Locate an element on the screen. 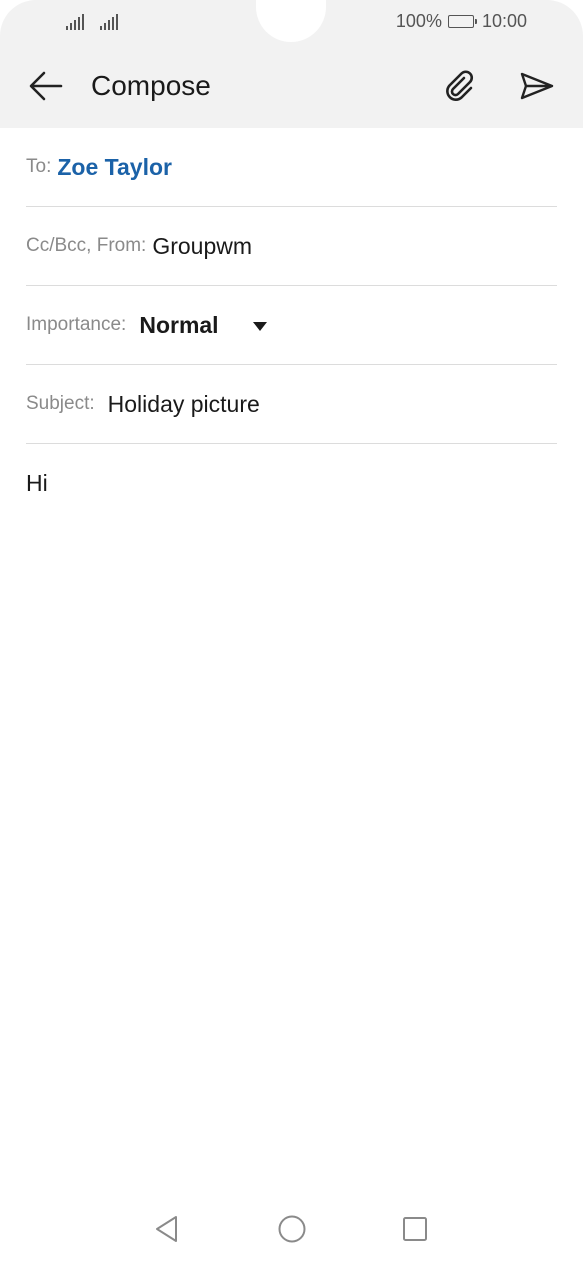 The width and height of the screenshot is (583, 1264). dropdown-arrow-icon is located at coordinates (259, 326).